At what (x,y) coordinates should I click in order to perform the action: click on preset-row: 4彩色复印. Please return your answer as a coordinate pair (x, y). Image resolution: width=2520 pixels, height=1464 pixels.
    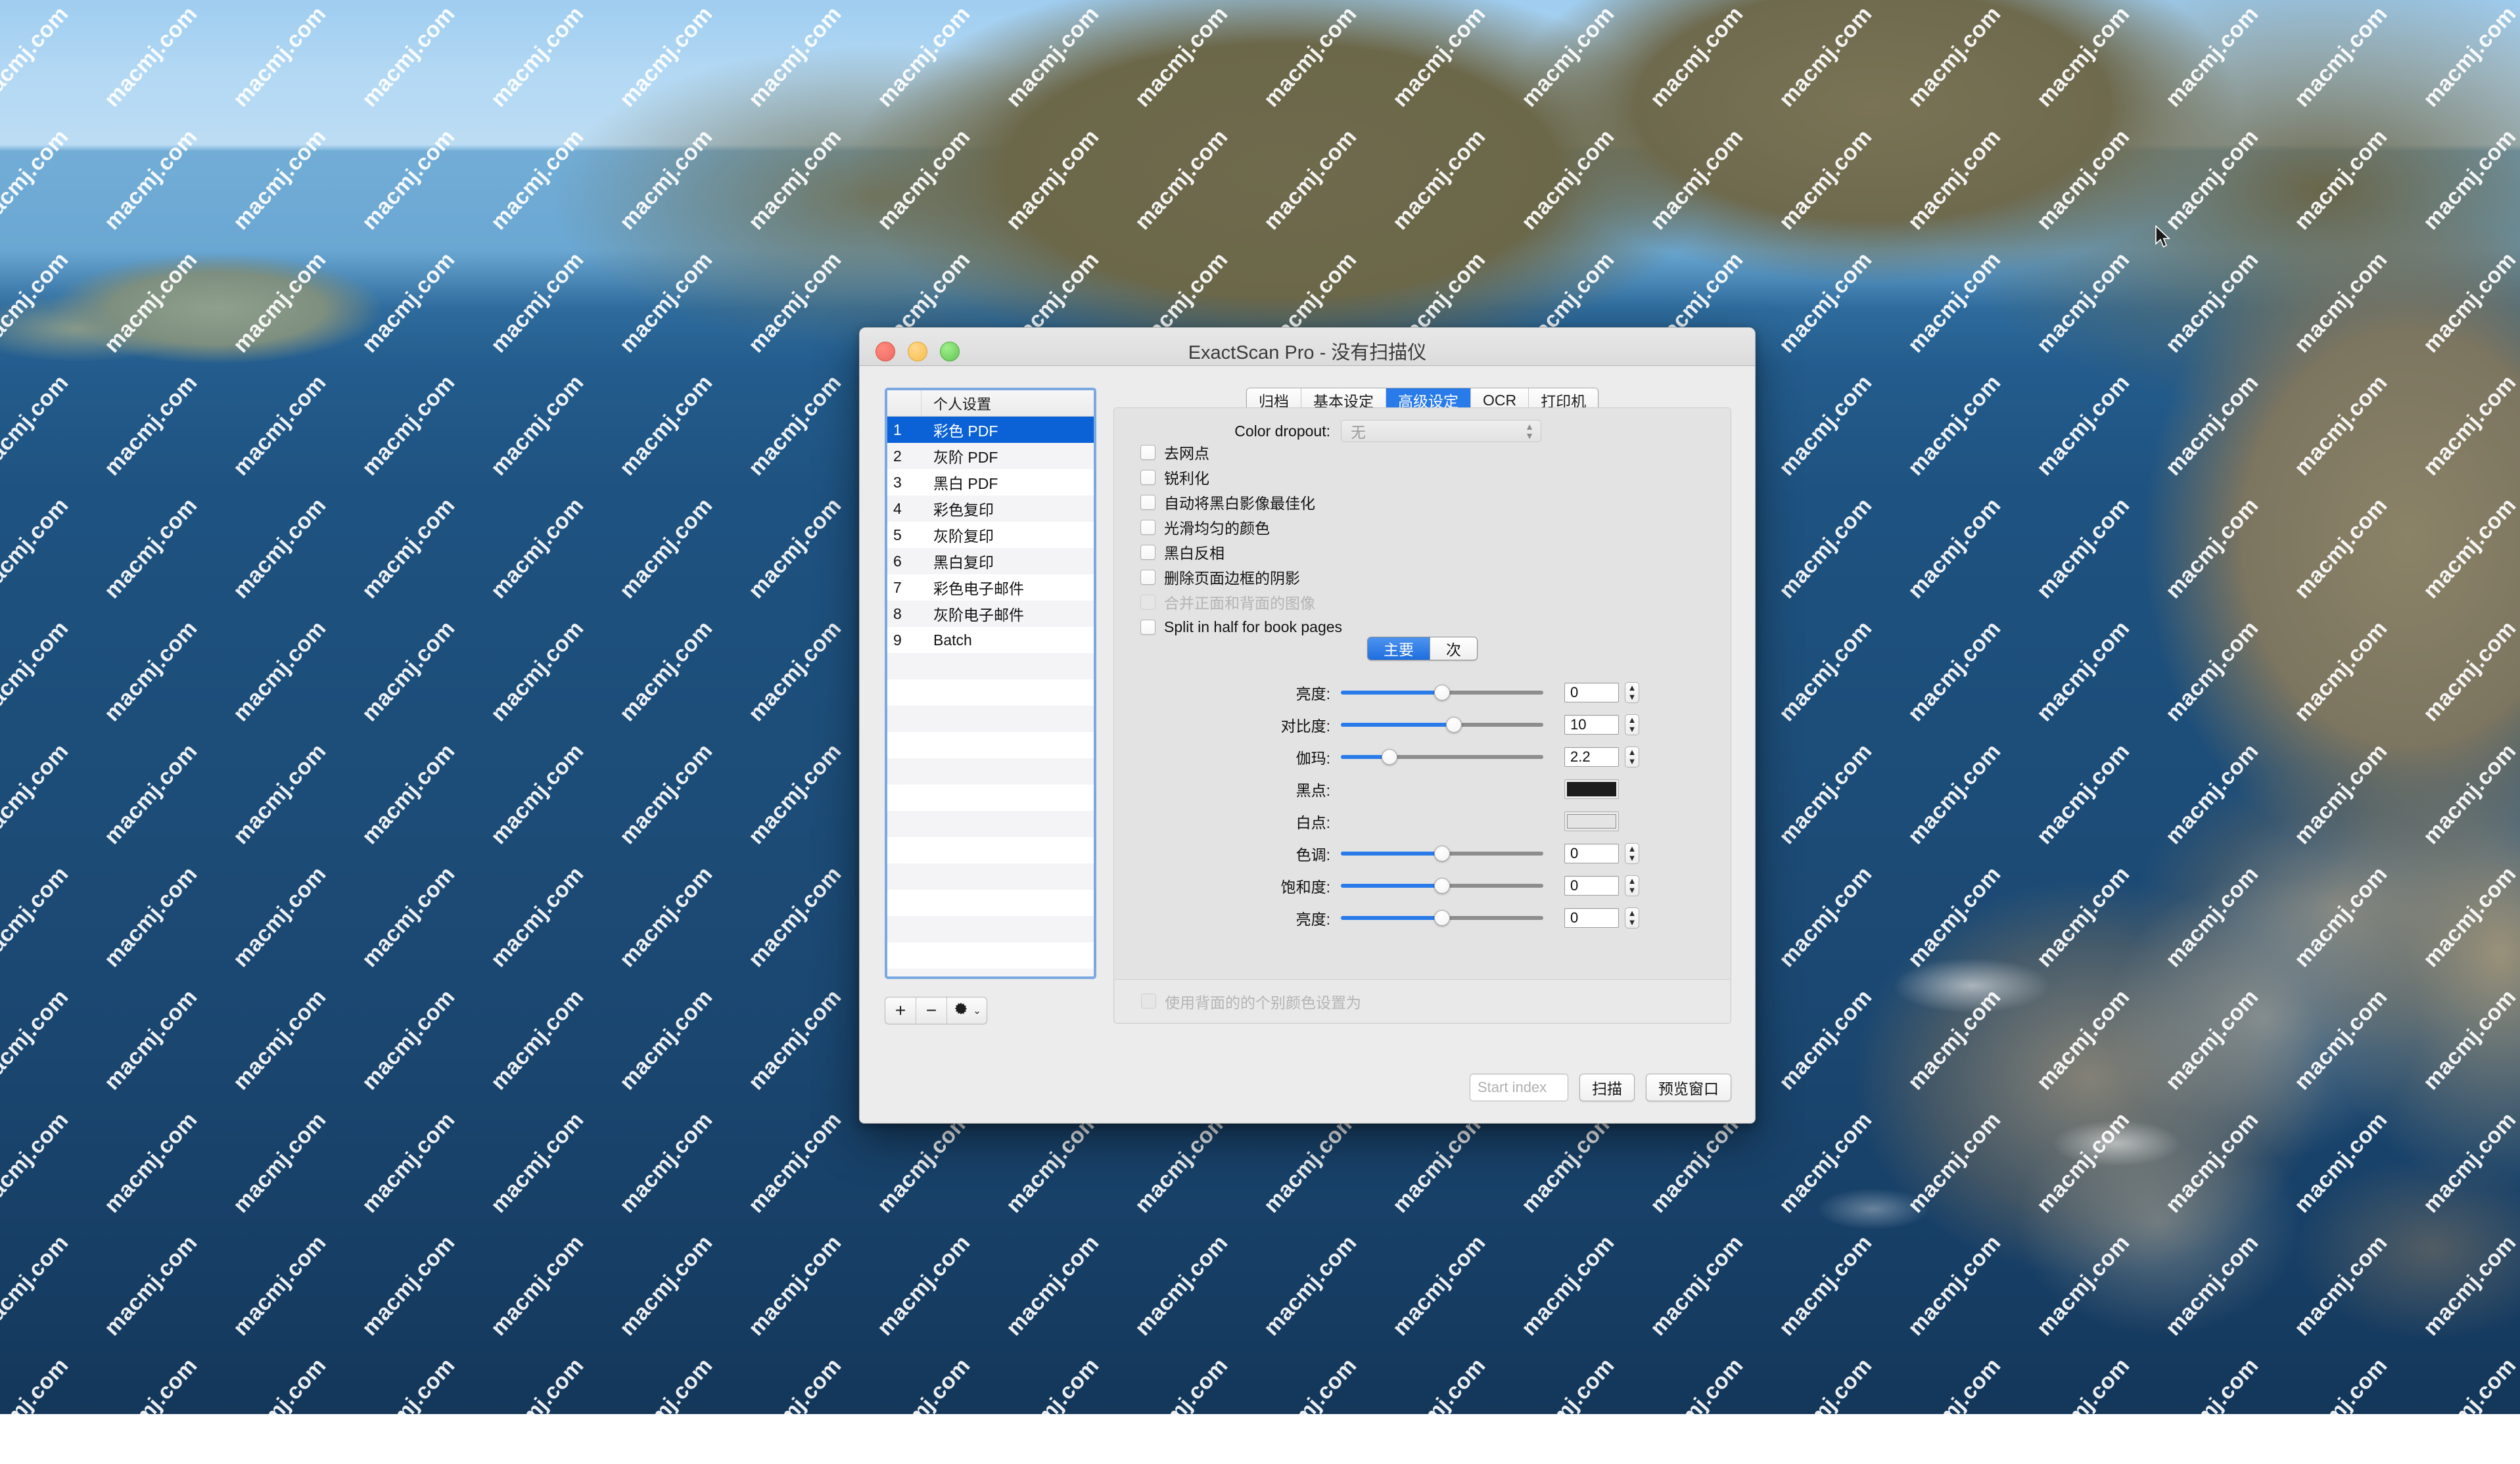
    Looking at the image, I should click on (990, 508).